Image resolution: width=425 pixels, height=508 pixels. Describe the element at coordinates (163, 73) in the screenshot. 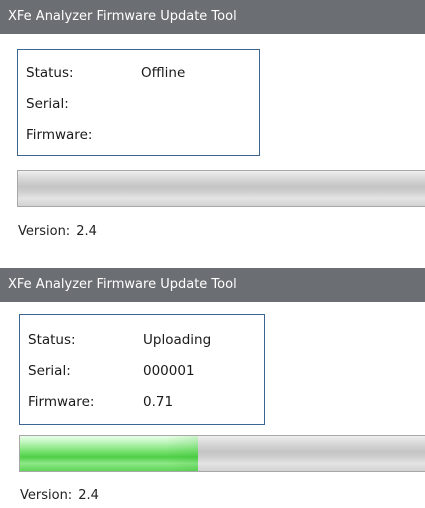

I see `status-value: Offline` at that location.